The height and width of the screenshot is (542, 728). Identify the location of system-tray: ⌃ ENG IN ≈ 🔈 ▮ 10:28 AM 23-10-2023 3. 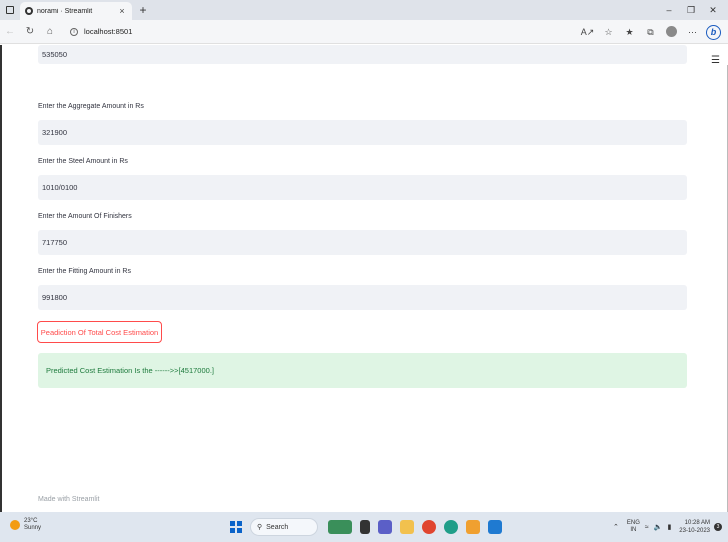
(665, 527).